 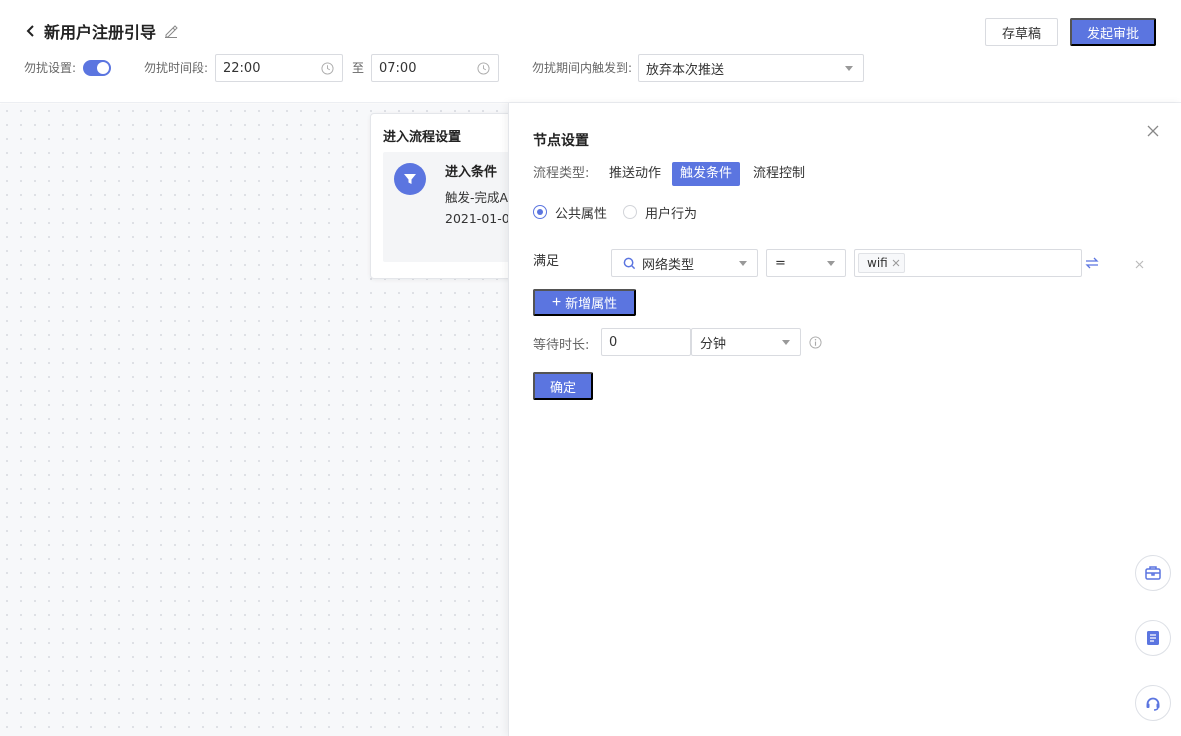 I want to click on start-time-input: 22:00, so click(x=279, y=68).